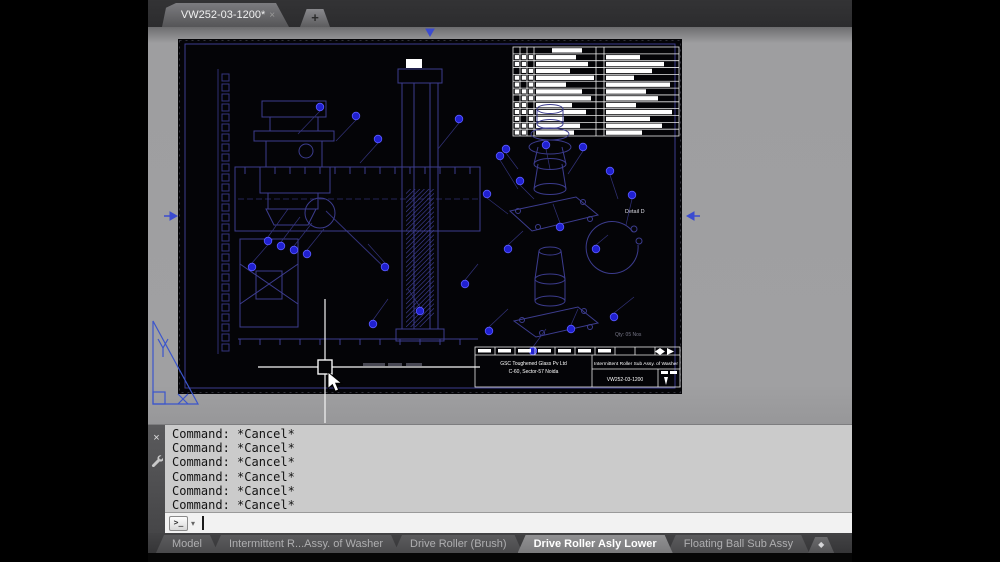 This screenshot has width=1000, height=562. I want to click on tab-drive-roller-brush: Drive Roller (Brush), so click(458, 544).